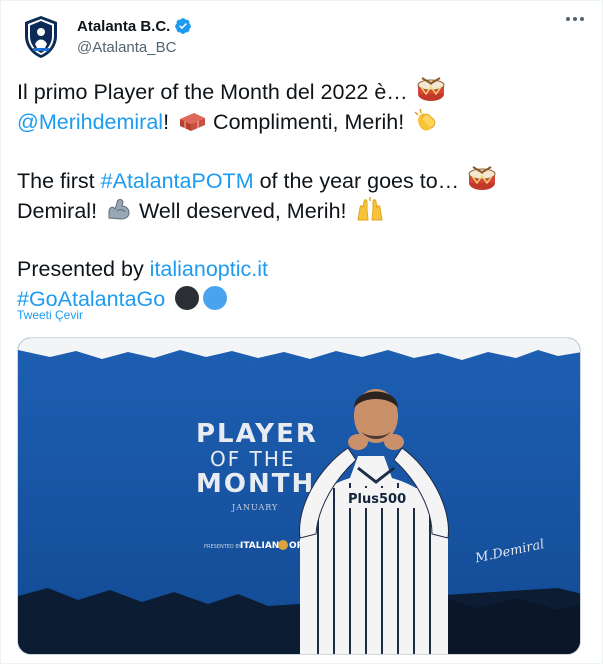 The image size is (603, 664). What do you see at coordinates (306, 122) in the screenshot?
I see `tweet-text-segment: Complimenti, Merih!` at bounding box center [306, 122].